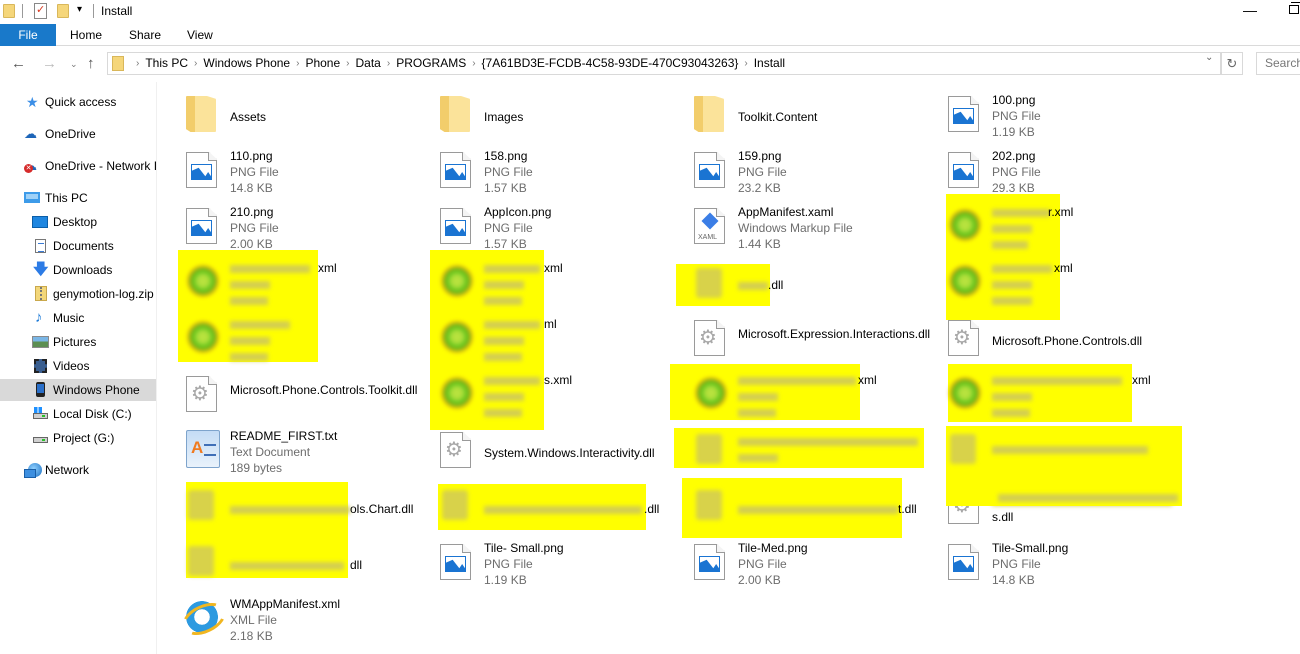 The width and height of the screenshot is (1300, 654). I want to click on file-item-redacted-dll-chart: ols.Chart.dll, so click(298, 505).